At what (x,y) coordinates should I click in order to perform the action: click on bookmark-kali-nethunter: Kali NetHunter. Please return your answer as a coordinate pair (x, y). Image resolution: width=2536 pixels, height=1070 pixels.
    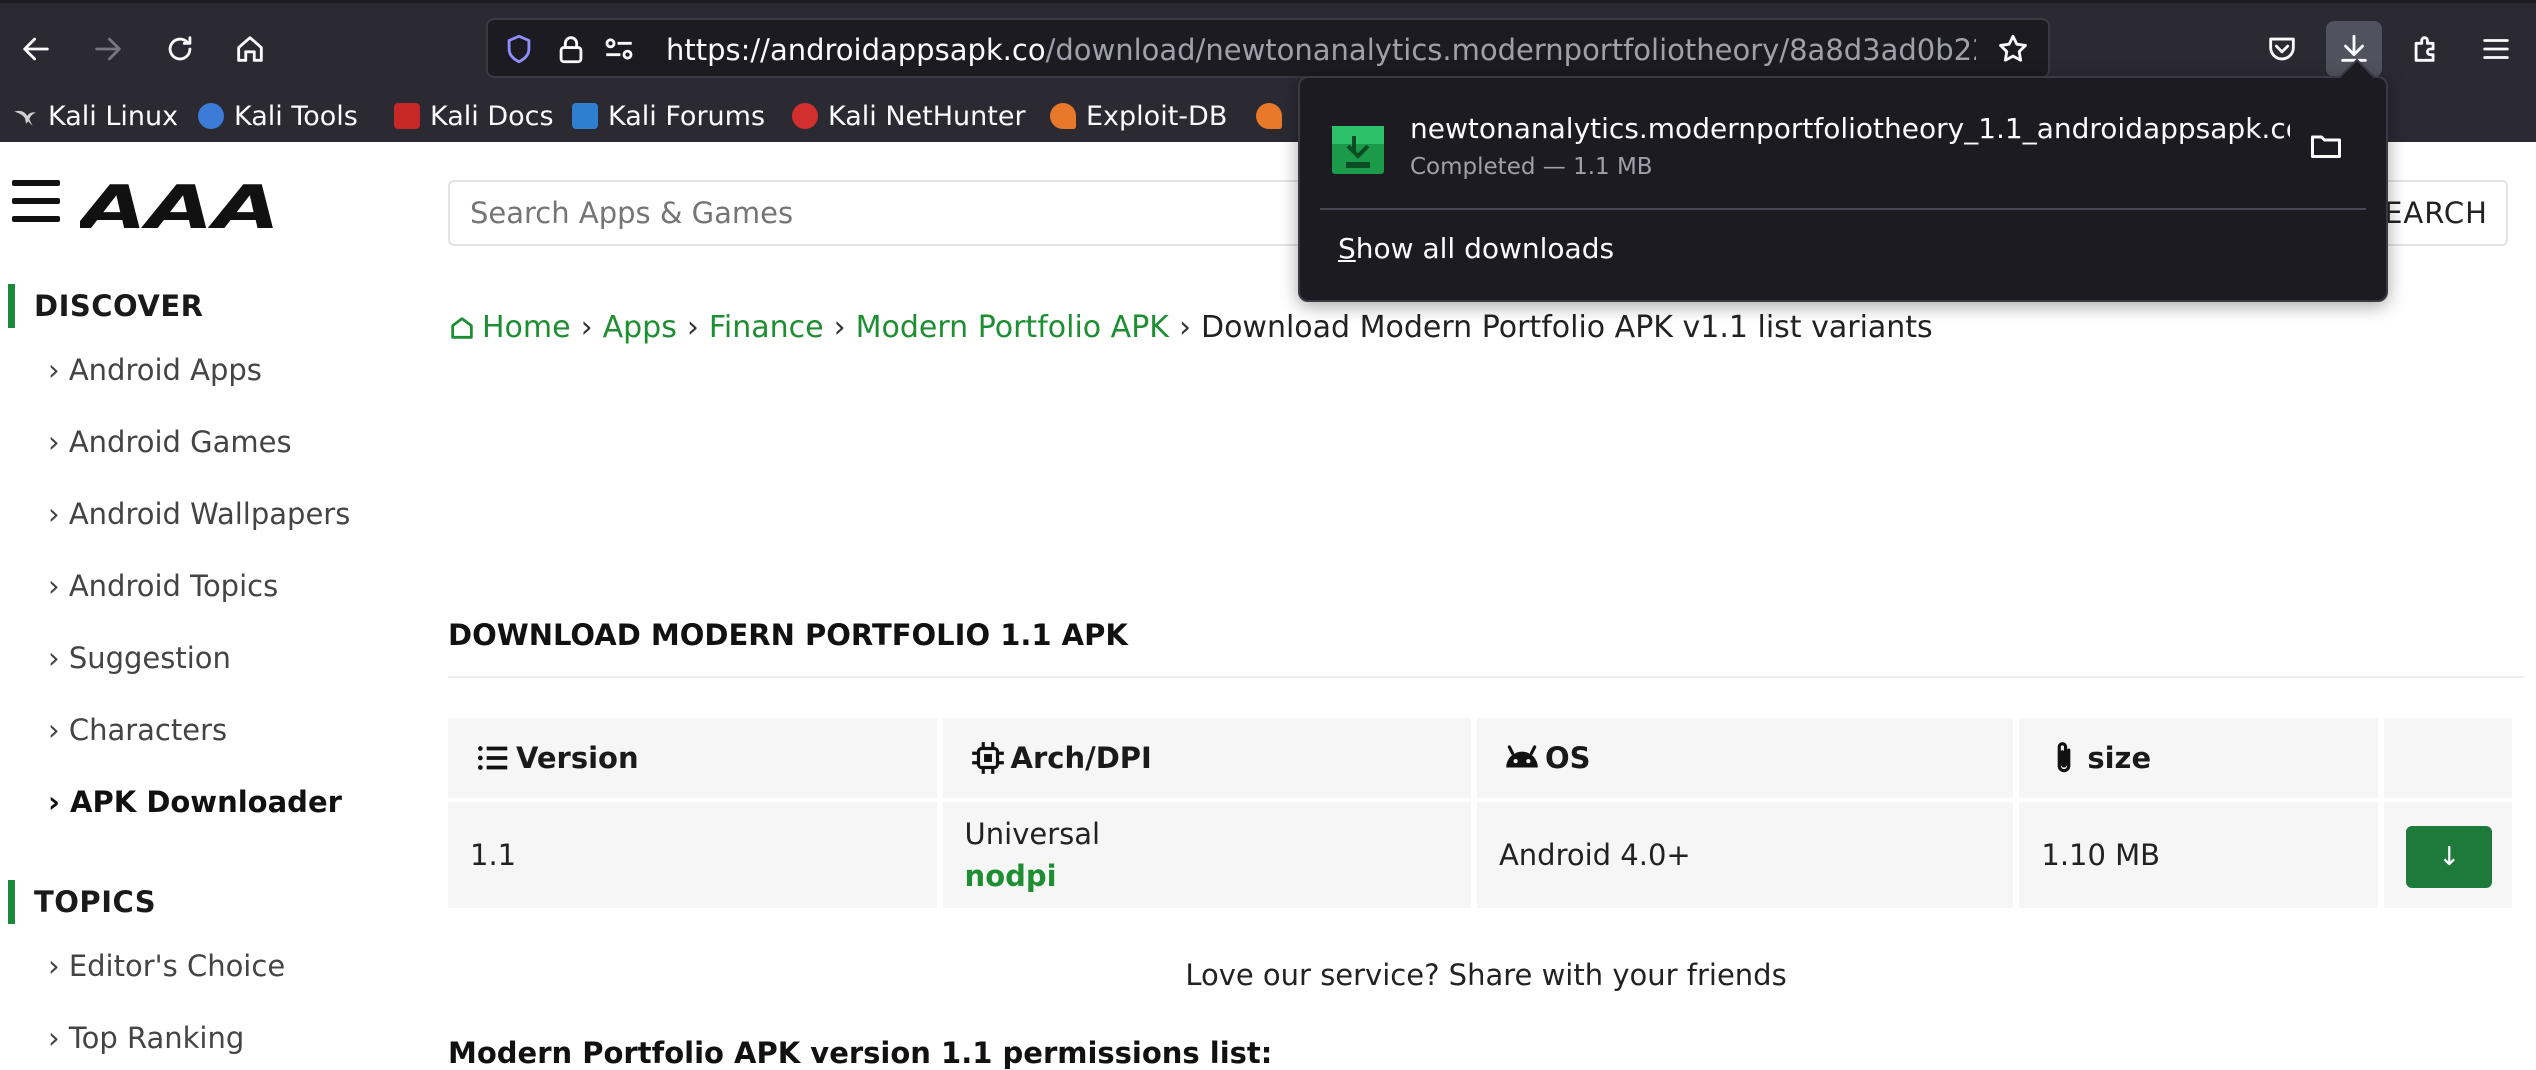
    Looking at the image, I should click on (909, 116).